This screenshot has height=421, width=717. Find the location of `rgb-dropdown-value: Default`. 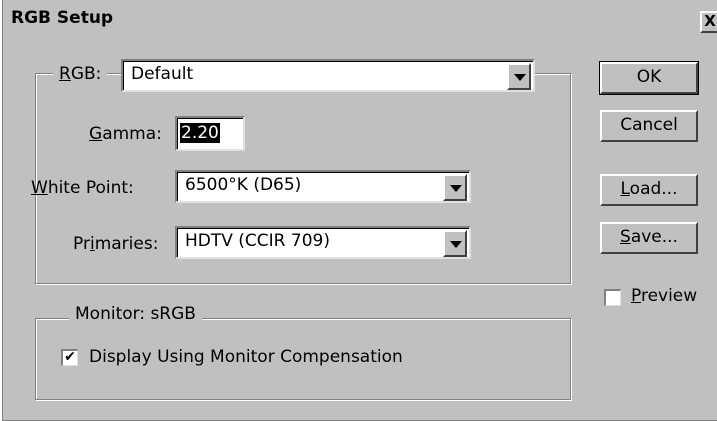

rgb-dropdown-value: Default is located at coordinates (162, 74).